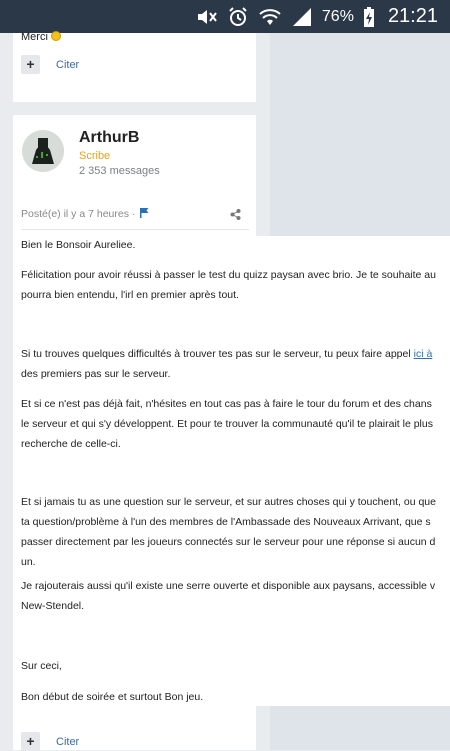  Describe the element at coordinates (225, 16) in the screenshot. I see `status-bar: 76% 21:21` at that location.